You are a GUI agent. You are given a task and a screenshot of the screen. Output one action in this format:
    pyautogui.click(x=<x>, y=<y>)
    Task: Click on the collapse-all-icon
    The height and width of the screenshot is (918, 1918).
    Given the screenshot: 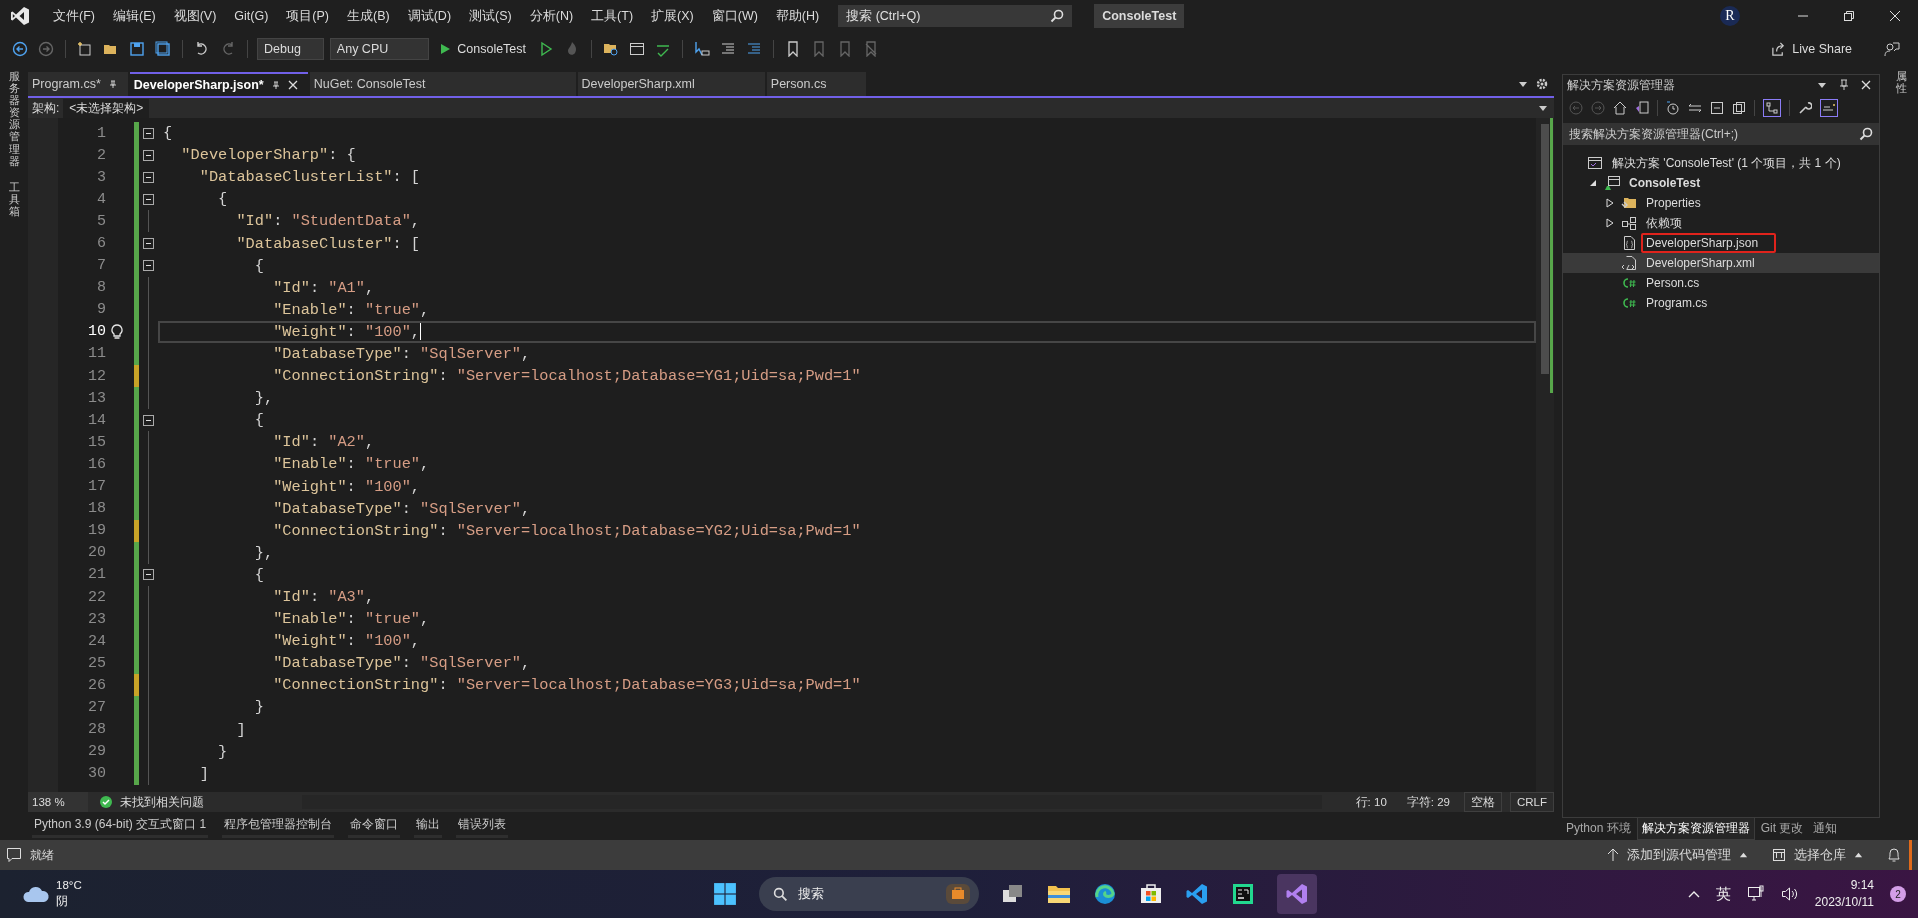 What is the action you would take?
    pyautogui.click(x=1717, y=108)
    